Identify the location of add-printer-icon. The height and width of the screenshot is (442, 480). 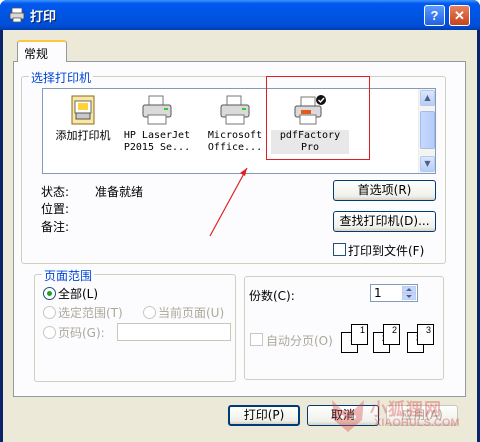
(83, 110).